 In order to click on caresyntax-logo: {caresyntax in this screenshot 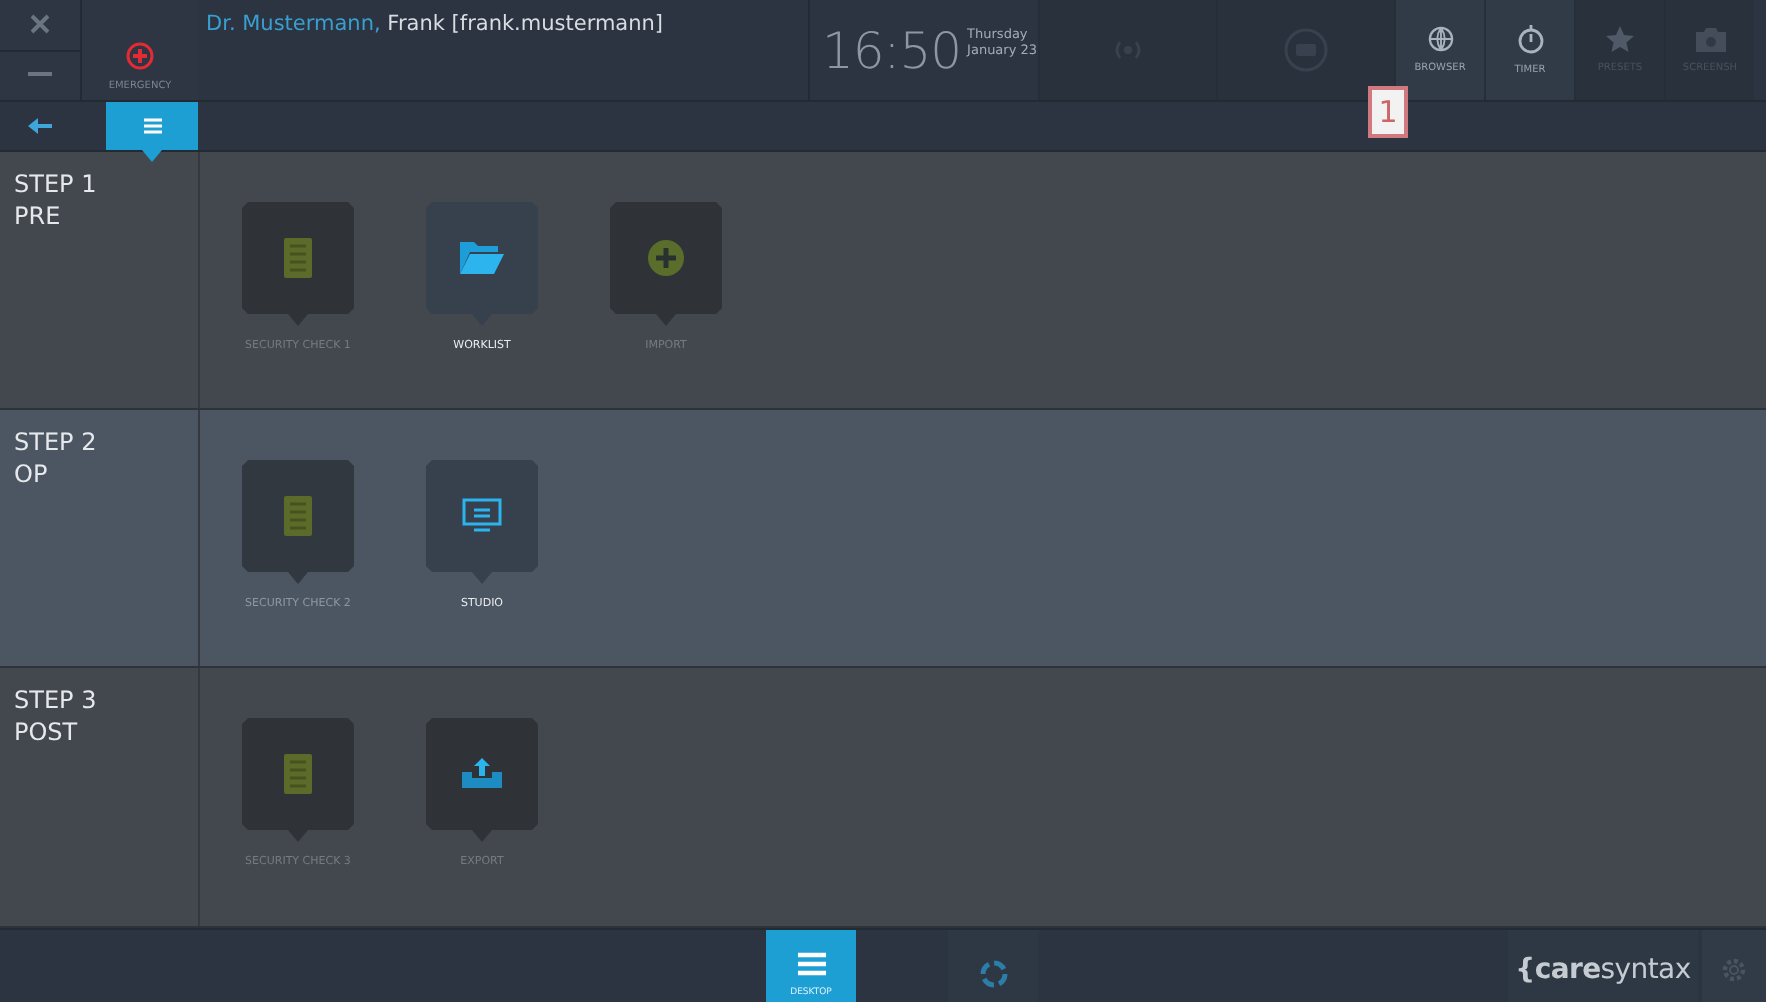, I will do `click(1603, 966)`.